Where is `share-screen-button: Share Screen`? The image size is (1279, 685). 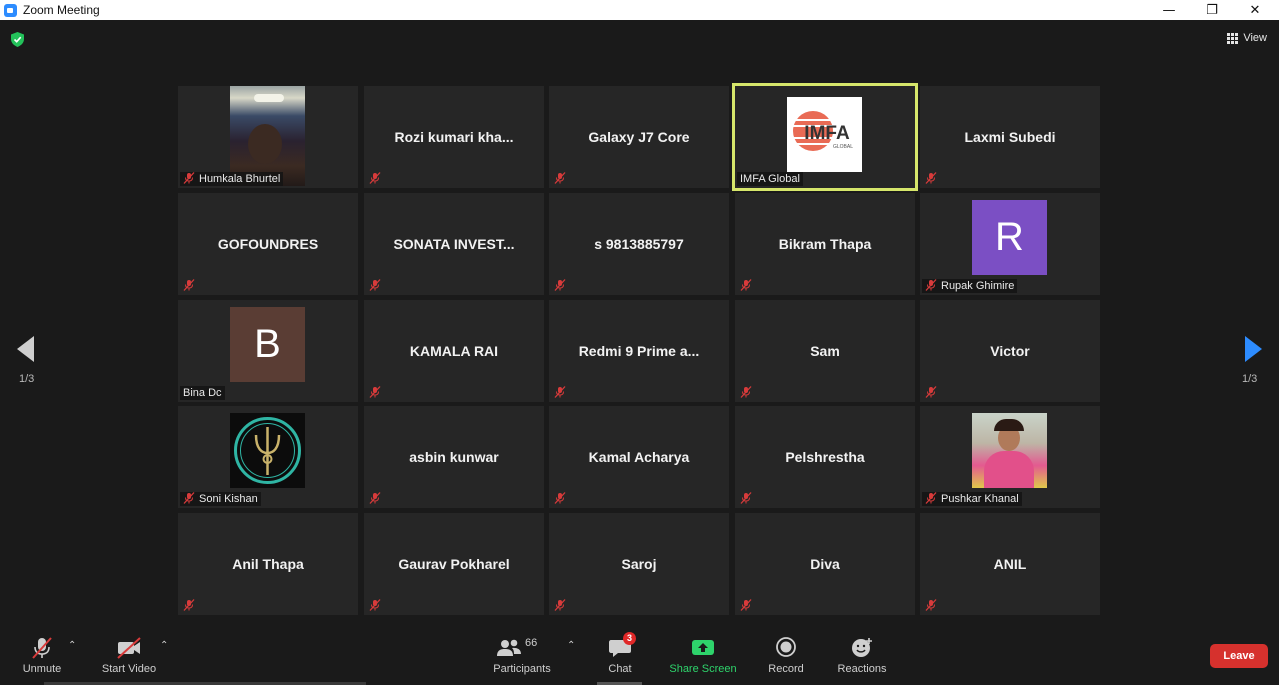
share-screen-button: Share Screen is located at coordinates (703, 657).